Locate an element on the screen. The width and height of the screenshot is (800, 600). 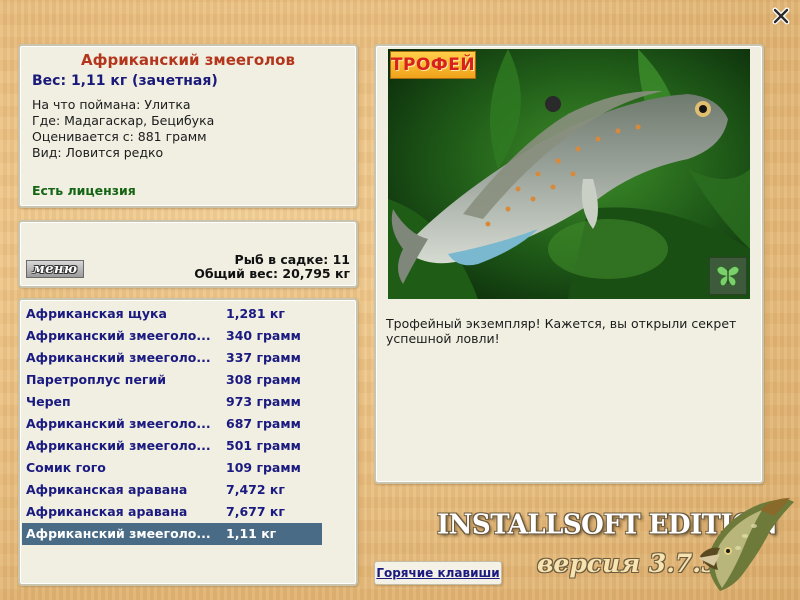
catch-name: Африканская щука is located at coordinates (96, 313).